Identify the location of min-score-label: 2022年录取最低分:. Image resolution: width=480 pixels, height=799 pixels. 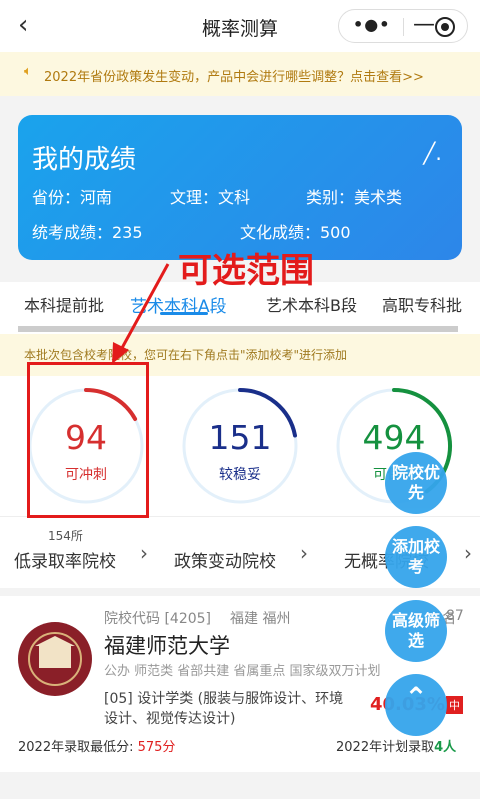
(78, 747).